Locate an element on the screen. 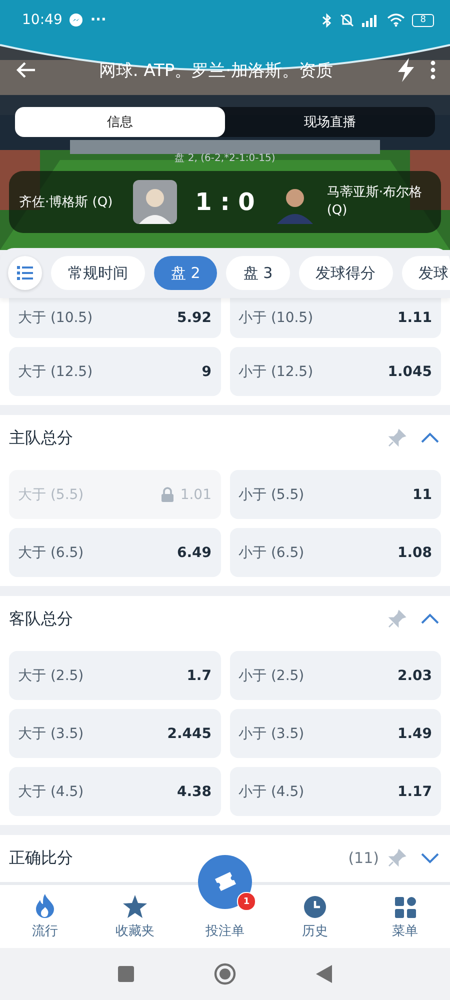 The image size is (450, 1000). nav-item: 历史 is located at coordinates (315, 916).